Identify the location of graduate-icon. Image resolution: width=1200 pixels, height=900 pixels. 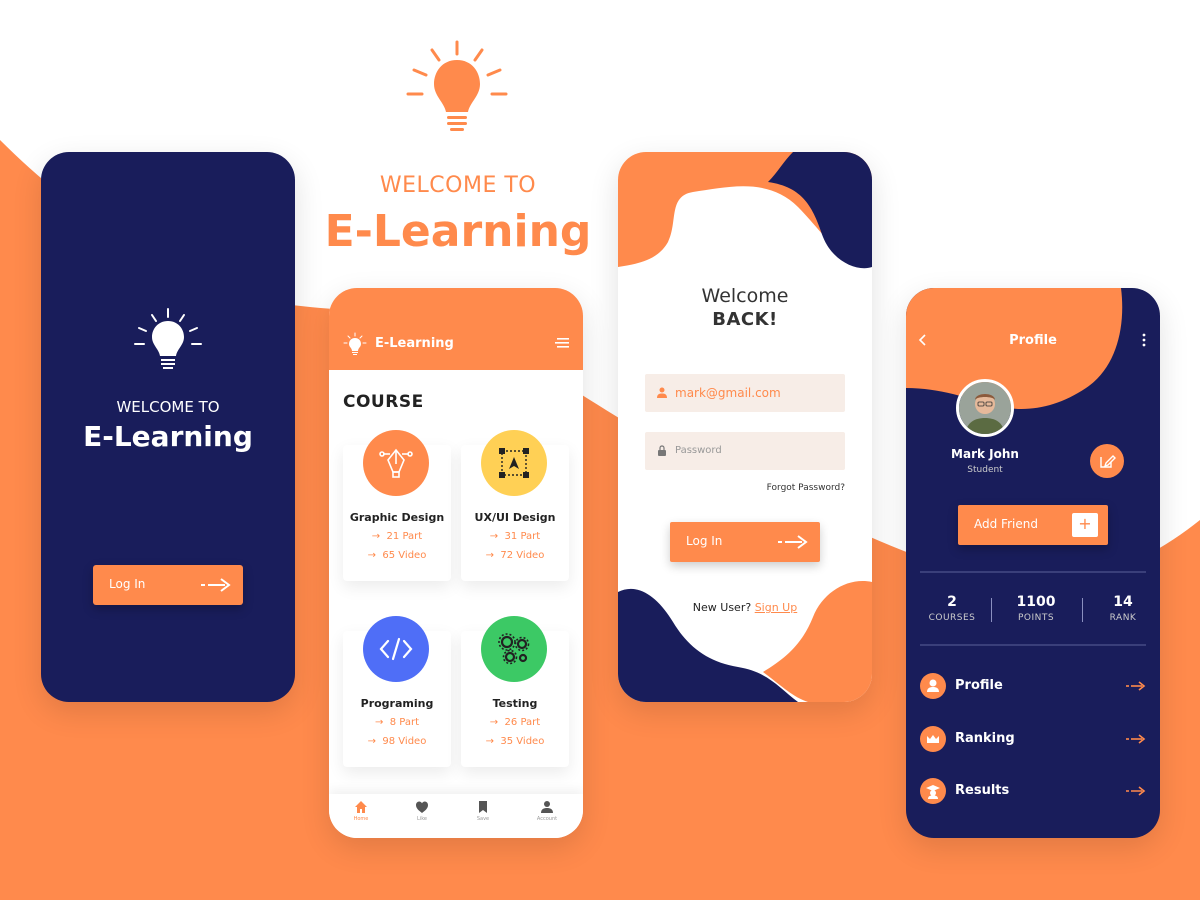
(933, 791).